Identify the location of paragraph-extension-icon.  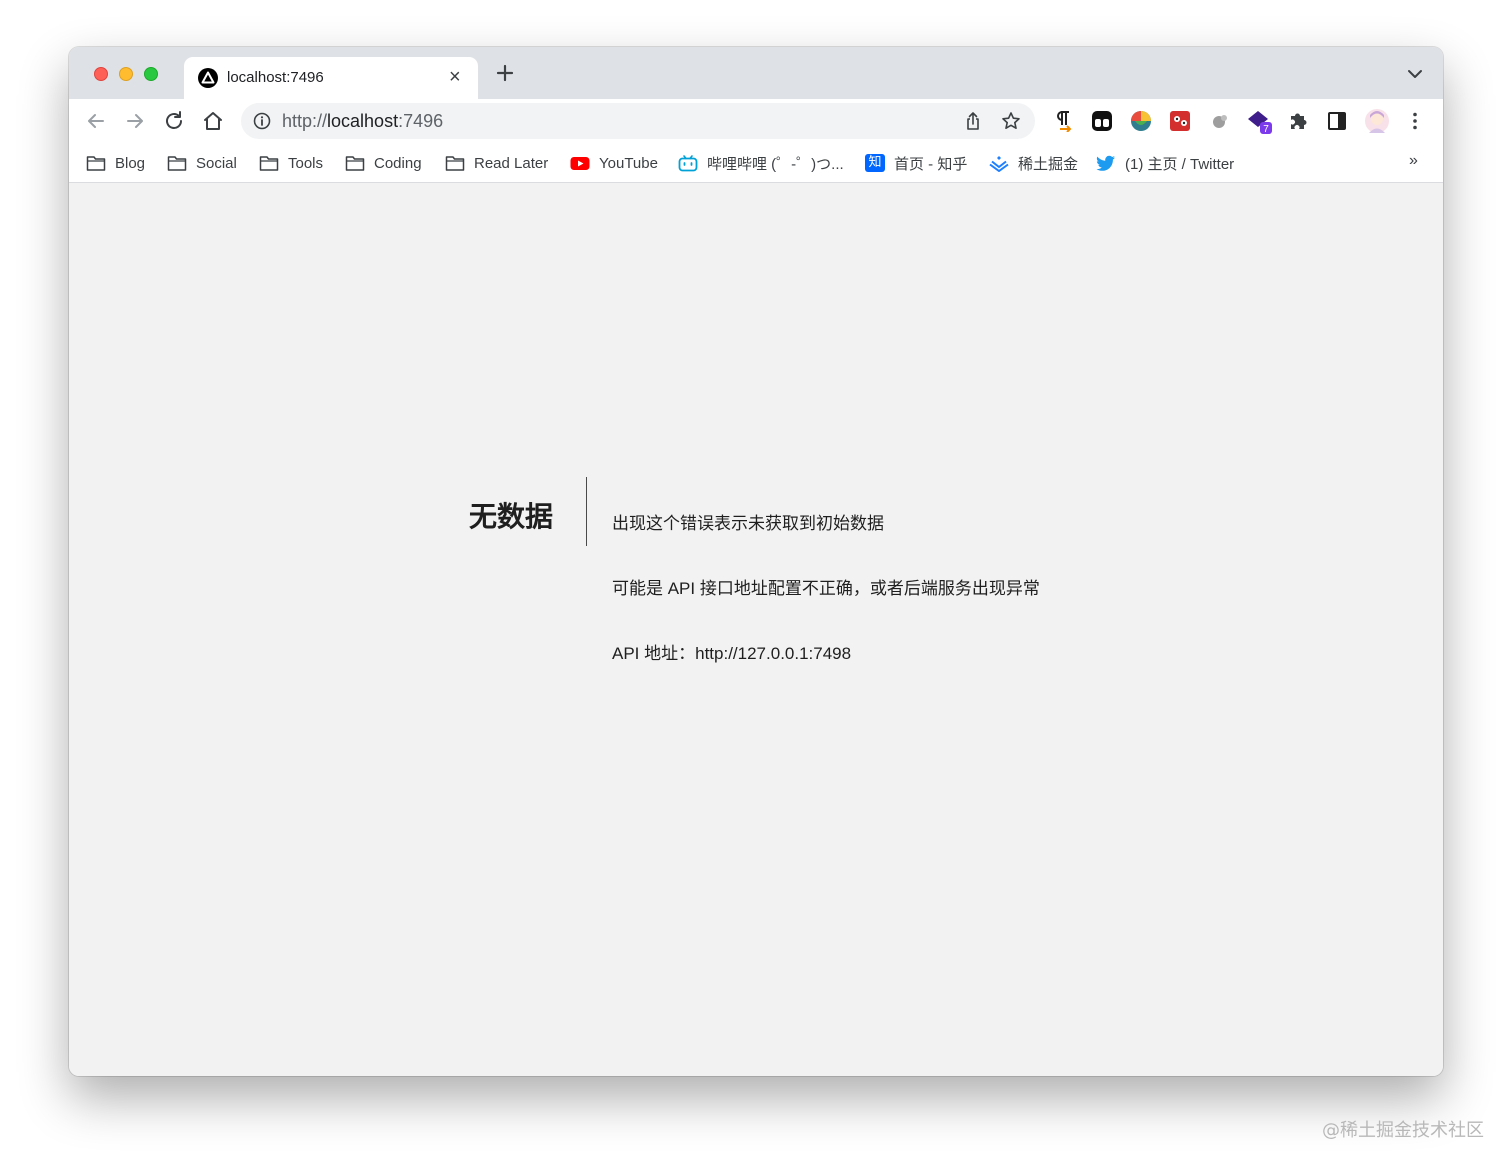
(1063, 121).